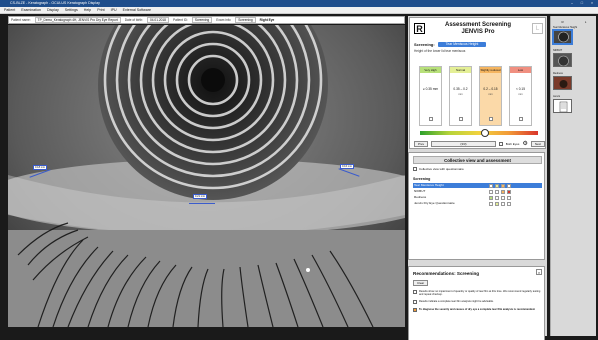  Describe the element at coordinates (537, 143) in the screenshot. I see `next-button: Next` at that location.